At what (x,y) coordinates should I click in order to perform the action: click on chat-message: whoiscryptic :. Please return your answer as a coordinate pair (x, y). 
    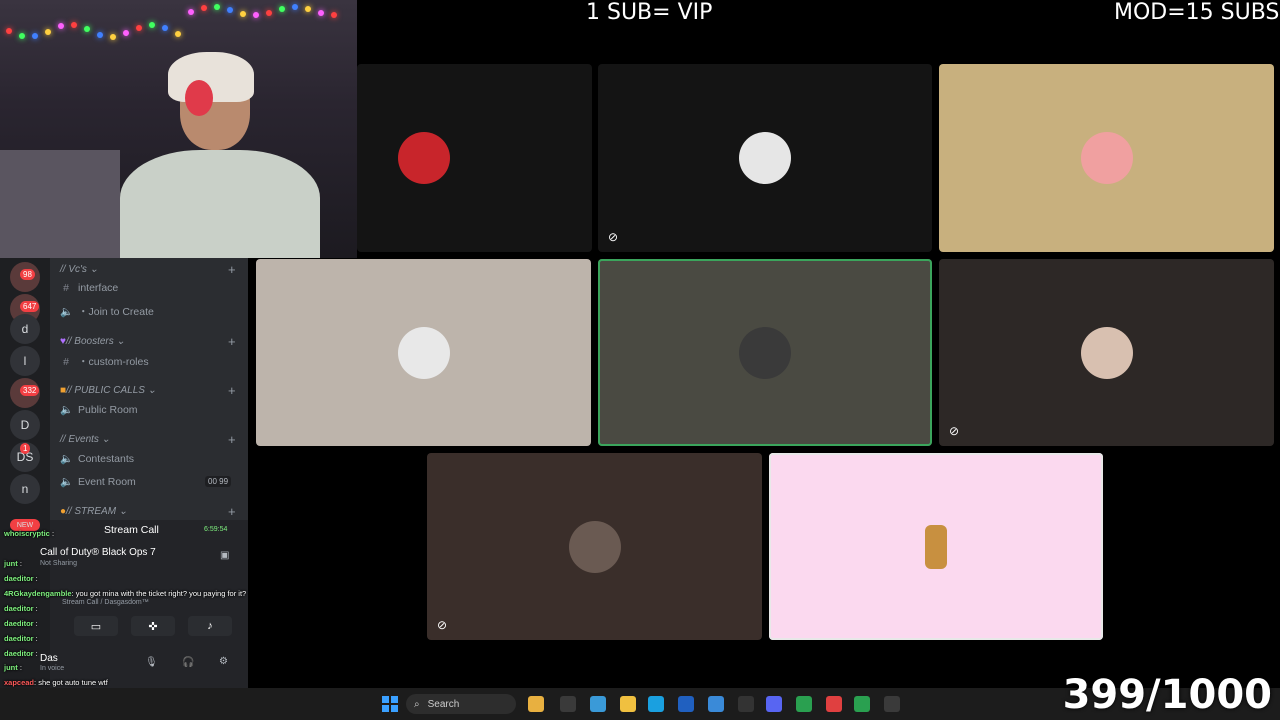
    Looking at the image, I should click on (29, 533).